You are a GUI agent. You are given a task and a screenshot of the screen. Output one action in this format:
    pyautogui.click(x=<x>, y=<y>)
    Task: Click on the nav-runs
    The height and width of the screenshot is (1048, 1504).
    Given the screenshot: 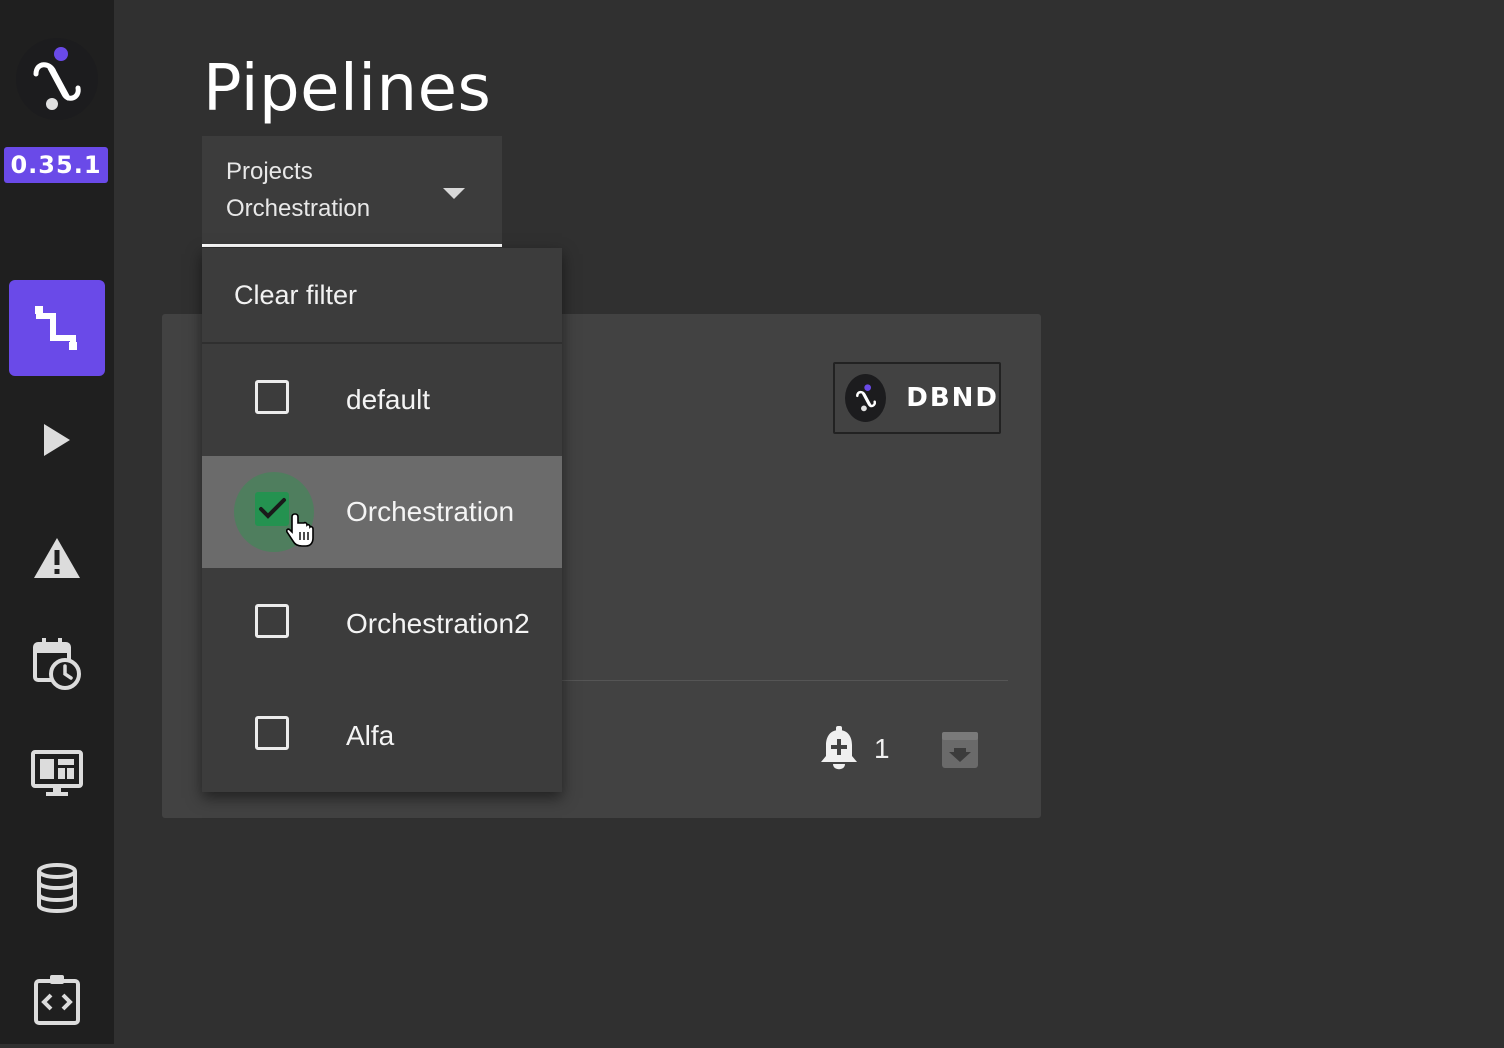 What is the action you would take?
    pyautogui.click(x=57, y=440)
    